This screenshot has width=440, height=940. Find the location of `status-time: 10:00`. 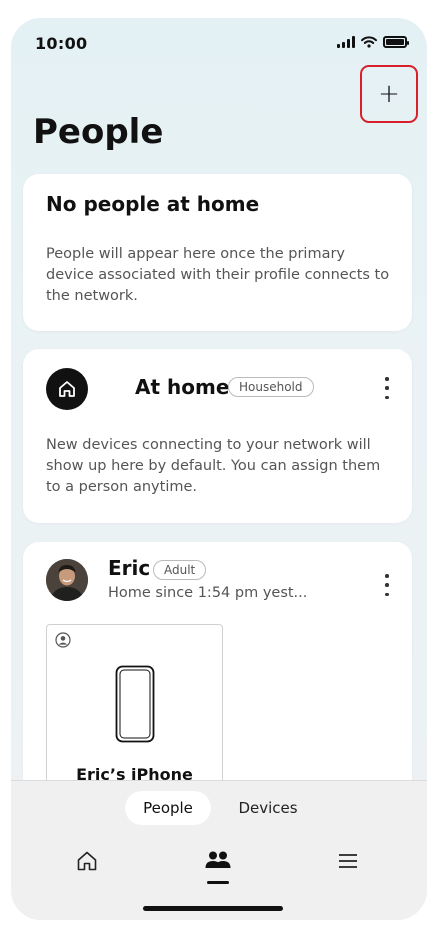

status-time: 10:00 is located at coordinates (61, 43).